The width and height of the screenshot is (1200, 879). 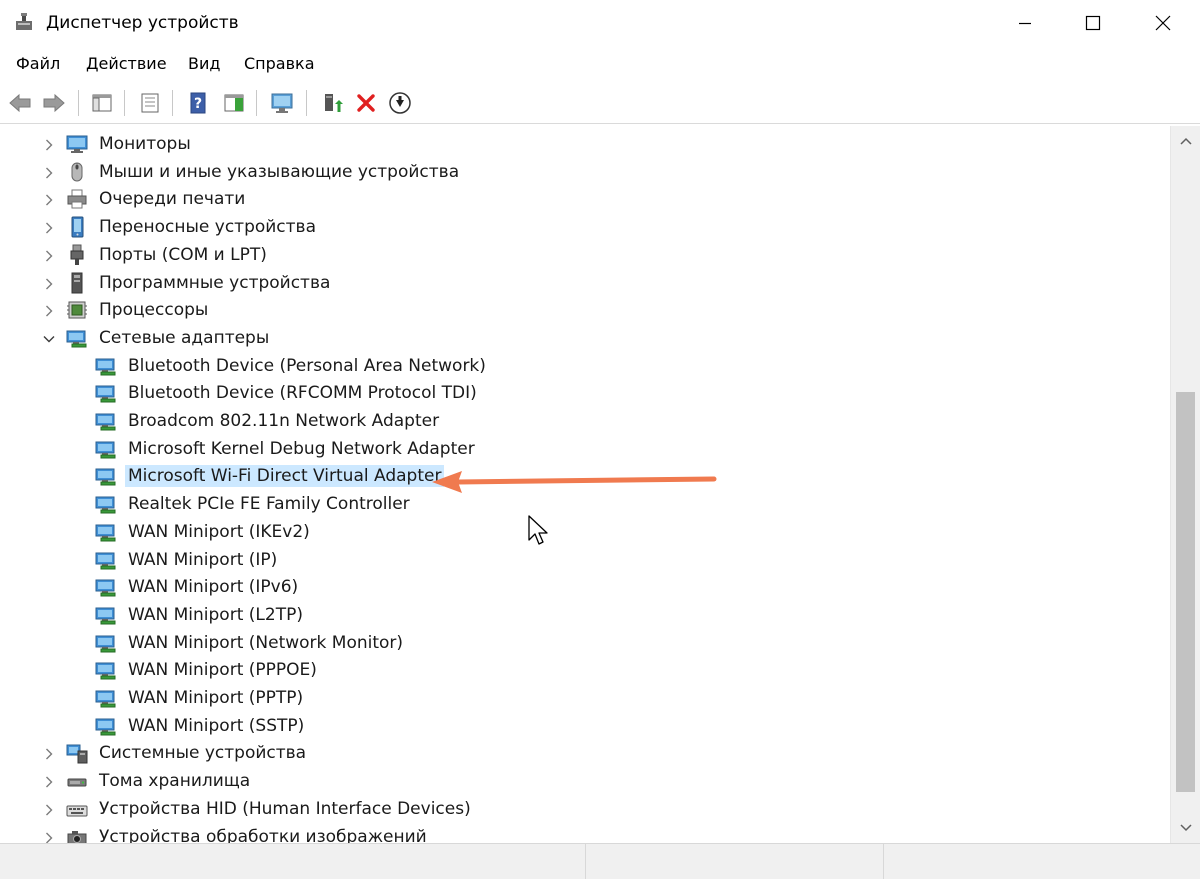 I want to click on minimize-button, so click(x=1025, y=23).